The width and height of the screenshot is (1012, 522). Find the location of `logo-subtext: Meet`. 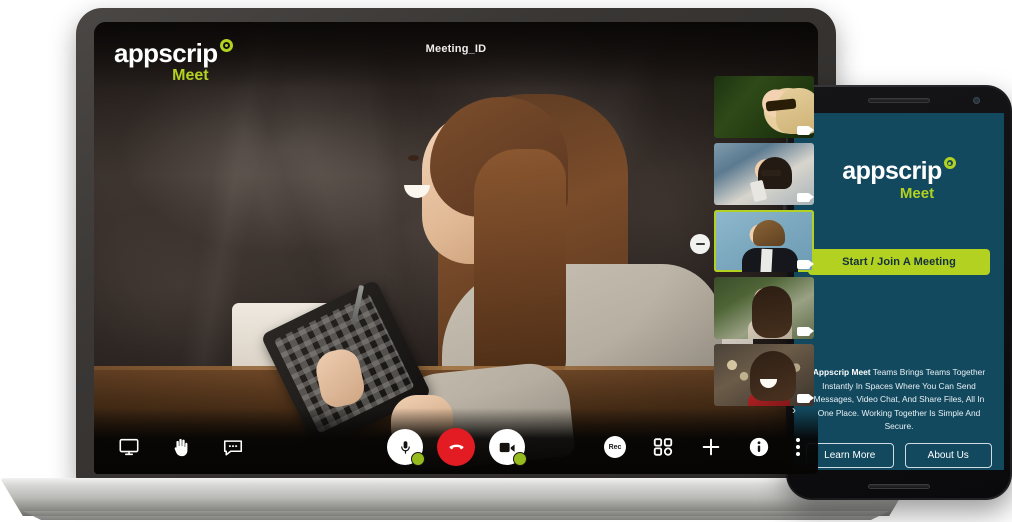

logo-subtext: Meet is located at coordinates (190, 75).